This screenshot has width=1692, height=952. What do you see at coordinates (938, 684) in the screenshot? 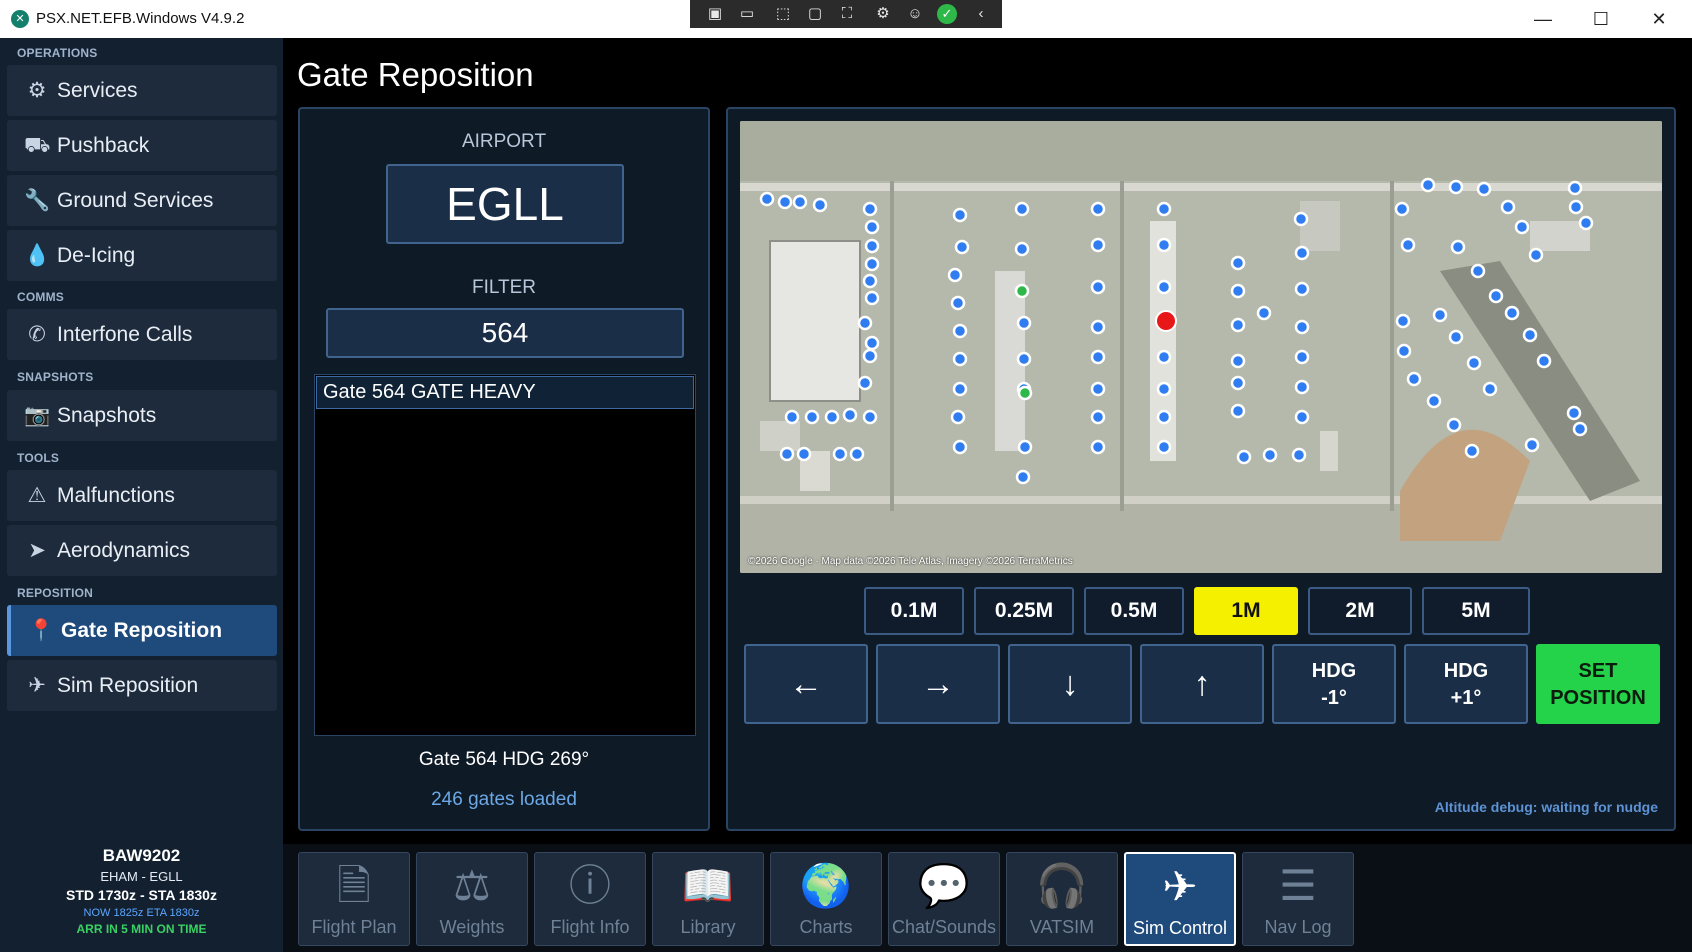
I see `move-right-button: →` at bounding box center [938, 684].